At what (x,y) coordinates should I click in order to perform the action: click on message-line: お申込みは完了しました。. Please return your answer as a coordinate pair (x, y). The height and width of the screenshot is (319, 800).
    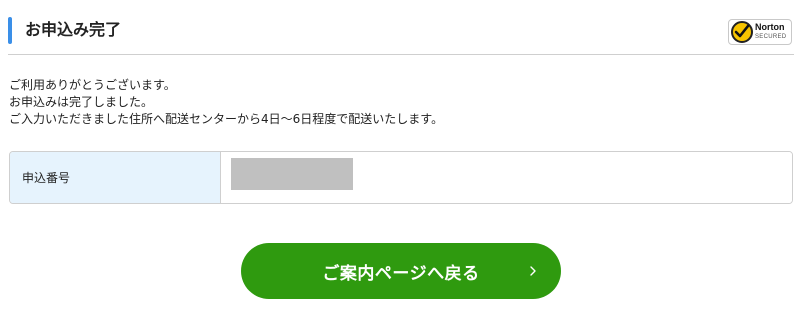
    Looking at the image, I should click on (81, 102).